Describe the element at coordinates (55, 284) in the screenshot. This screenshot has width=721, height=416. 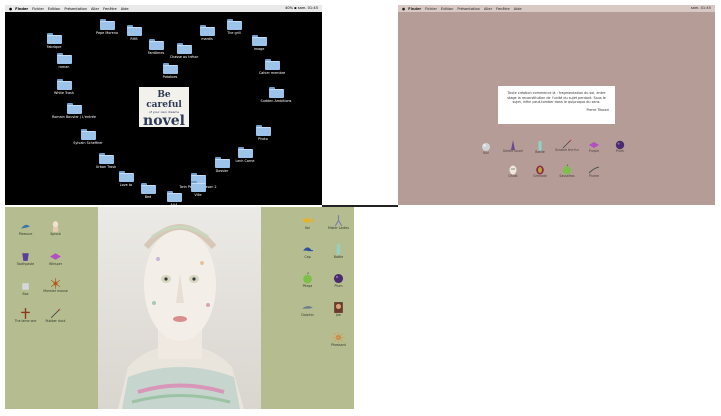
I see `desktop-item: Monster mouse` at that location.